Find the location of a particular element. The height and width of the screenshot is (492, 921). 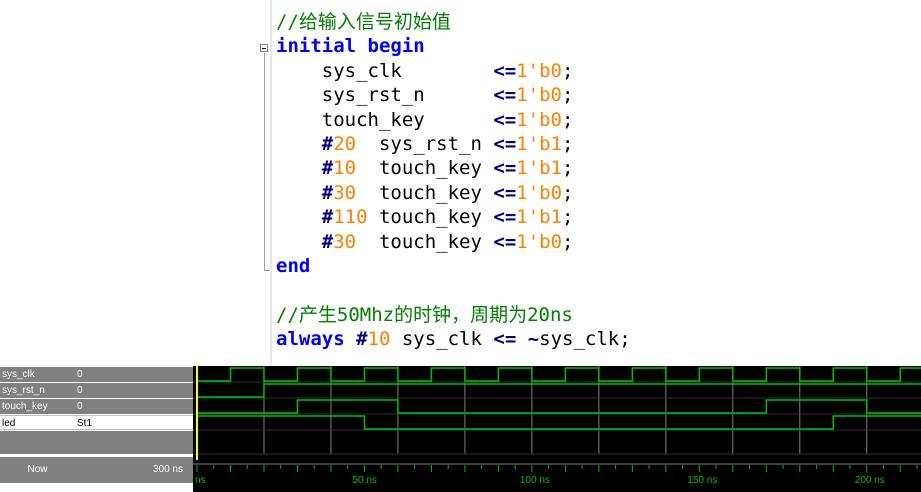

code-token: initial begin is located at coordinates (350, 46).